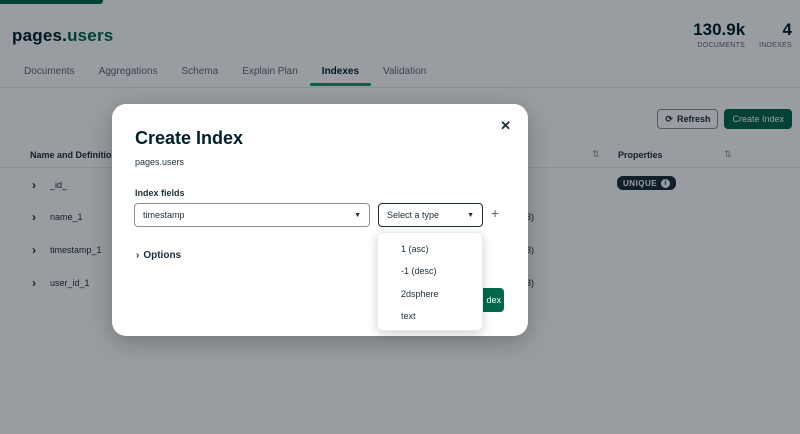 The width and height of the screenshot is (800, 434). I want to click on modal-title: Create Index, so click(189, 138).